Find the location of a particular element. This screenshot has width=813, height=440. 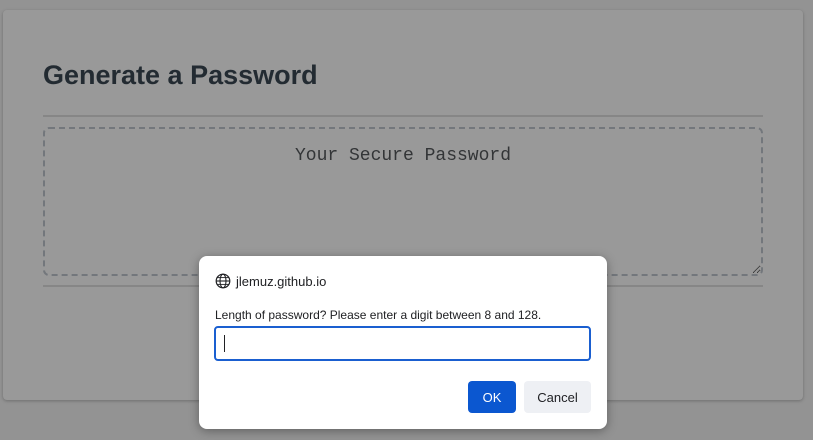

cancel-button: Cancel is located at coordinates (557, 397).